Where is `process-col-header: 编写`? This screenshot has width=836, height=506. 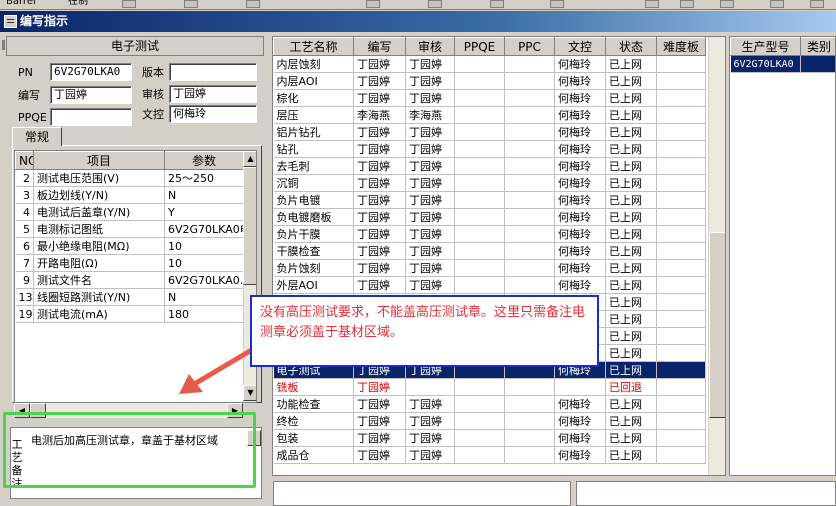 process-col-header: 编写 is located at coordinates (379, 46).